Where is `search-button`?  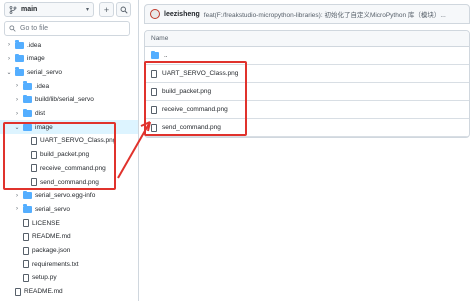 search-button is located at coordinates (123, 9).